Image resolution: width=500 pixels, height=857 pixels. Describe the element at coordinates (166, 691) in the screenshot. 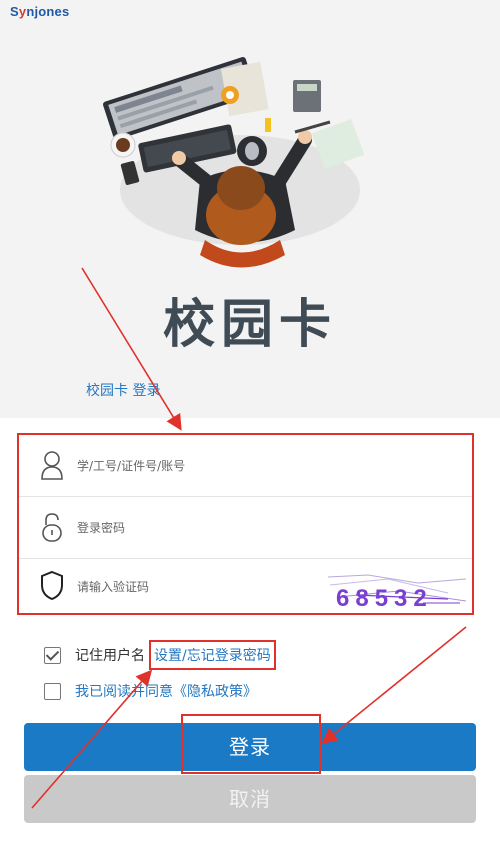

I see `privacy-policy-link: 我已阅读并同意《隐私政策》` at that location.